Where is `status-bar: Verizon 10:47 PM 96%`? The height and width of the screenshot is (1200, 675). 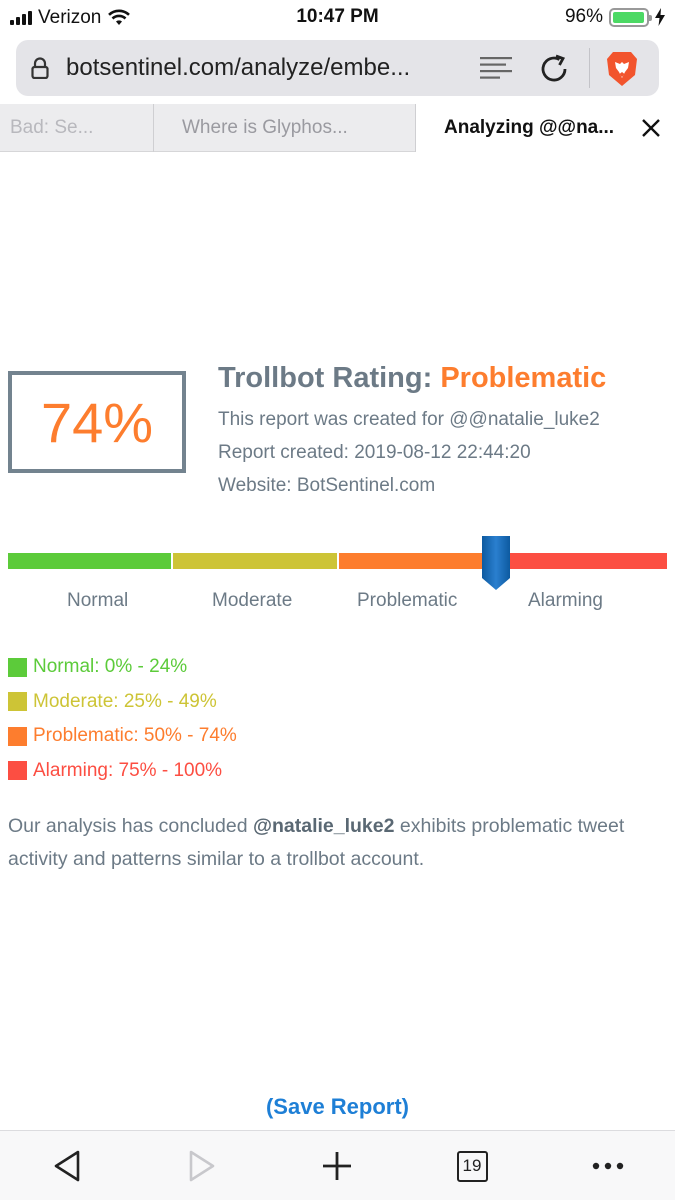 status-bar: Verizon 10:47 PM 96% is located at coordinates (337, 18).